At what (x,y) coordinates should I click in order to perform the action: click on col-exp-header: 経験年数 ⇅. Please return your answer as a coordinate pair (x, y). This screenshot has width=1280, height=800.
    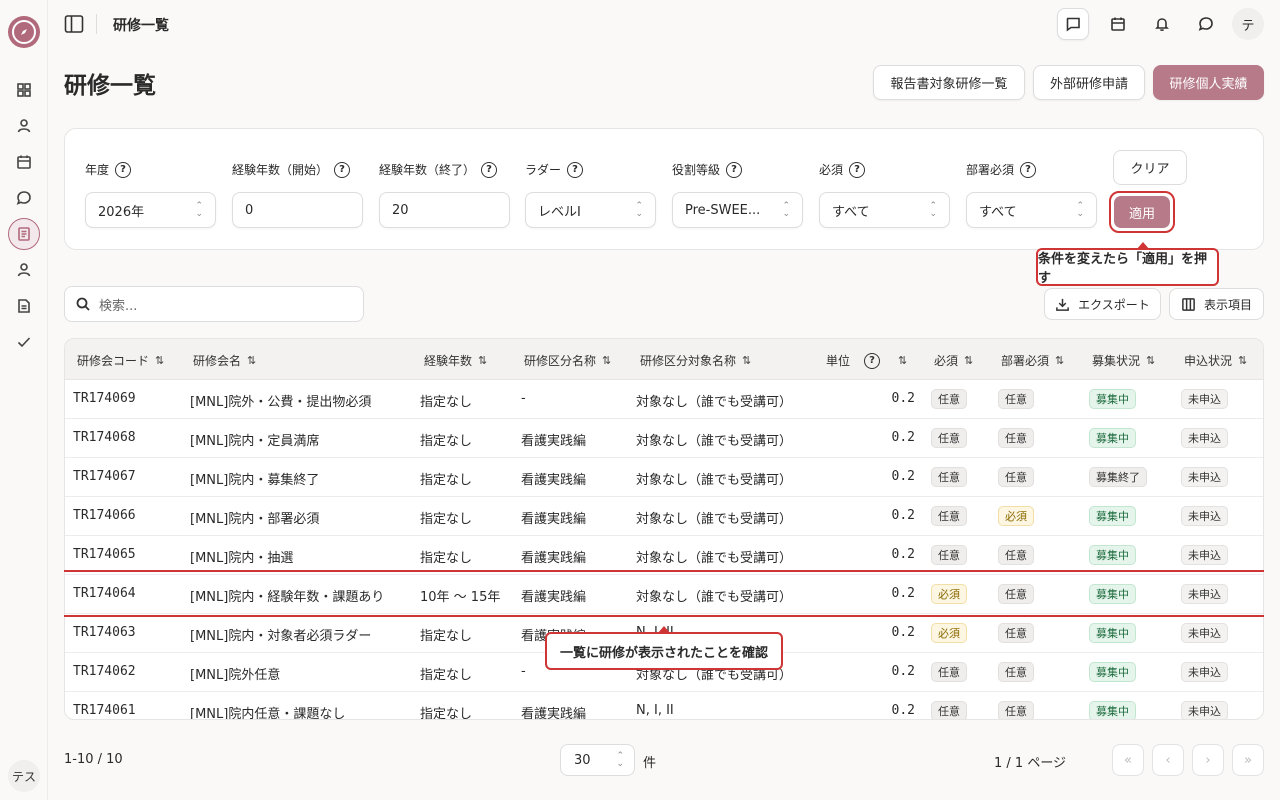
    Looking at the image, I should click on (455, 360).